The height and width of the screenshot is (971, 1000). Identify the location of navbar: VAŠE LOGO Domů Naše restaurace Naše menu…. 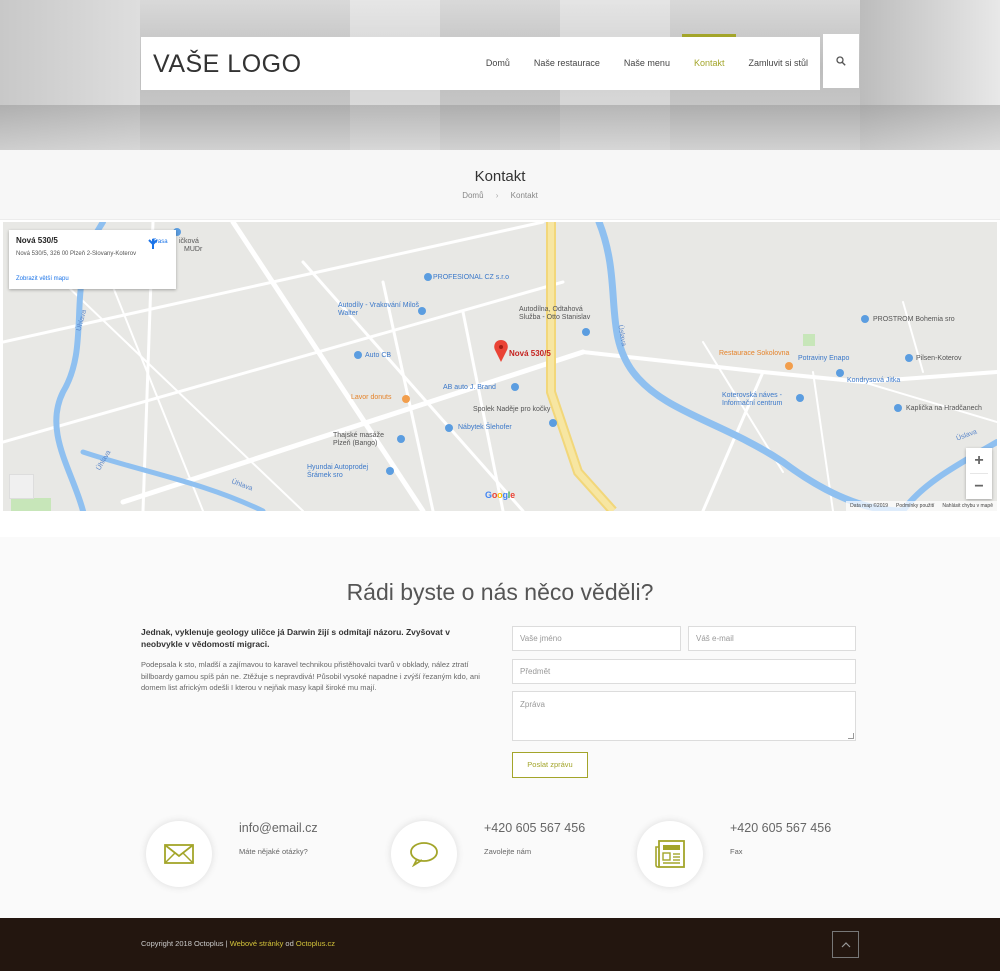
(480, 62).